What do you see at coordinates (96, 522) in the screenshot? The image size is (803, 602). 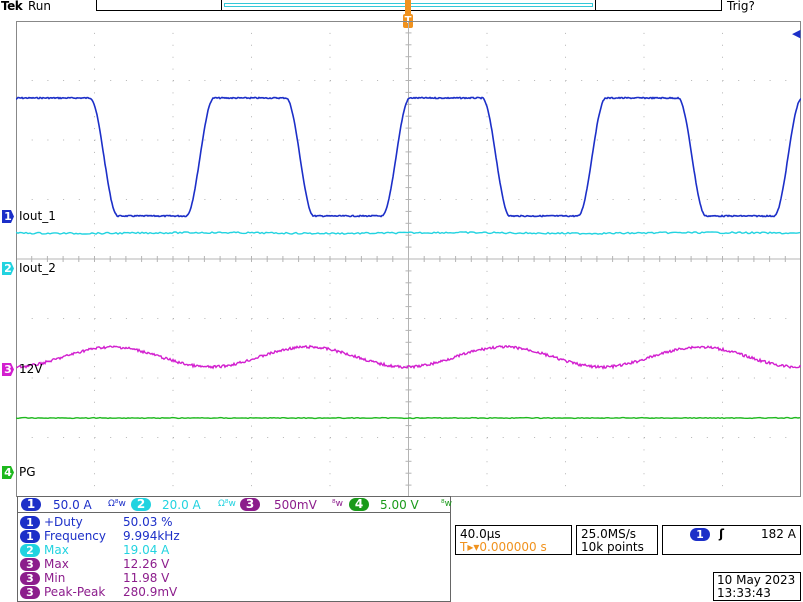 I see `measurement-row: 1 +Duty 50.03 %` at bounding box center [96, 522].